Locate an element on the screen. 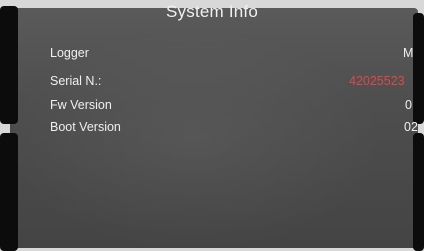 Image resolution: width=424 pixels, height=251 pixels. logger-value: M is located at coordinates (408, 53).